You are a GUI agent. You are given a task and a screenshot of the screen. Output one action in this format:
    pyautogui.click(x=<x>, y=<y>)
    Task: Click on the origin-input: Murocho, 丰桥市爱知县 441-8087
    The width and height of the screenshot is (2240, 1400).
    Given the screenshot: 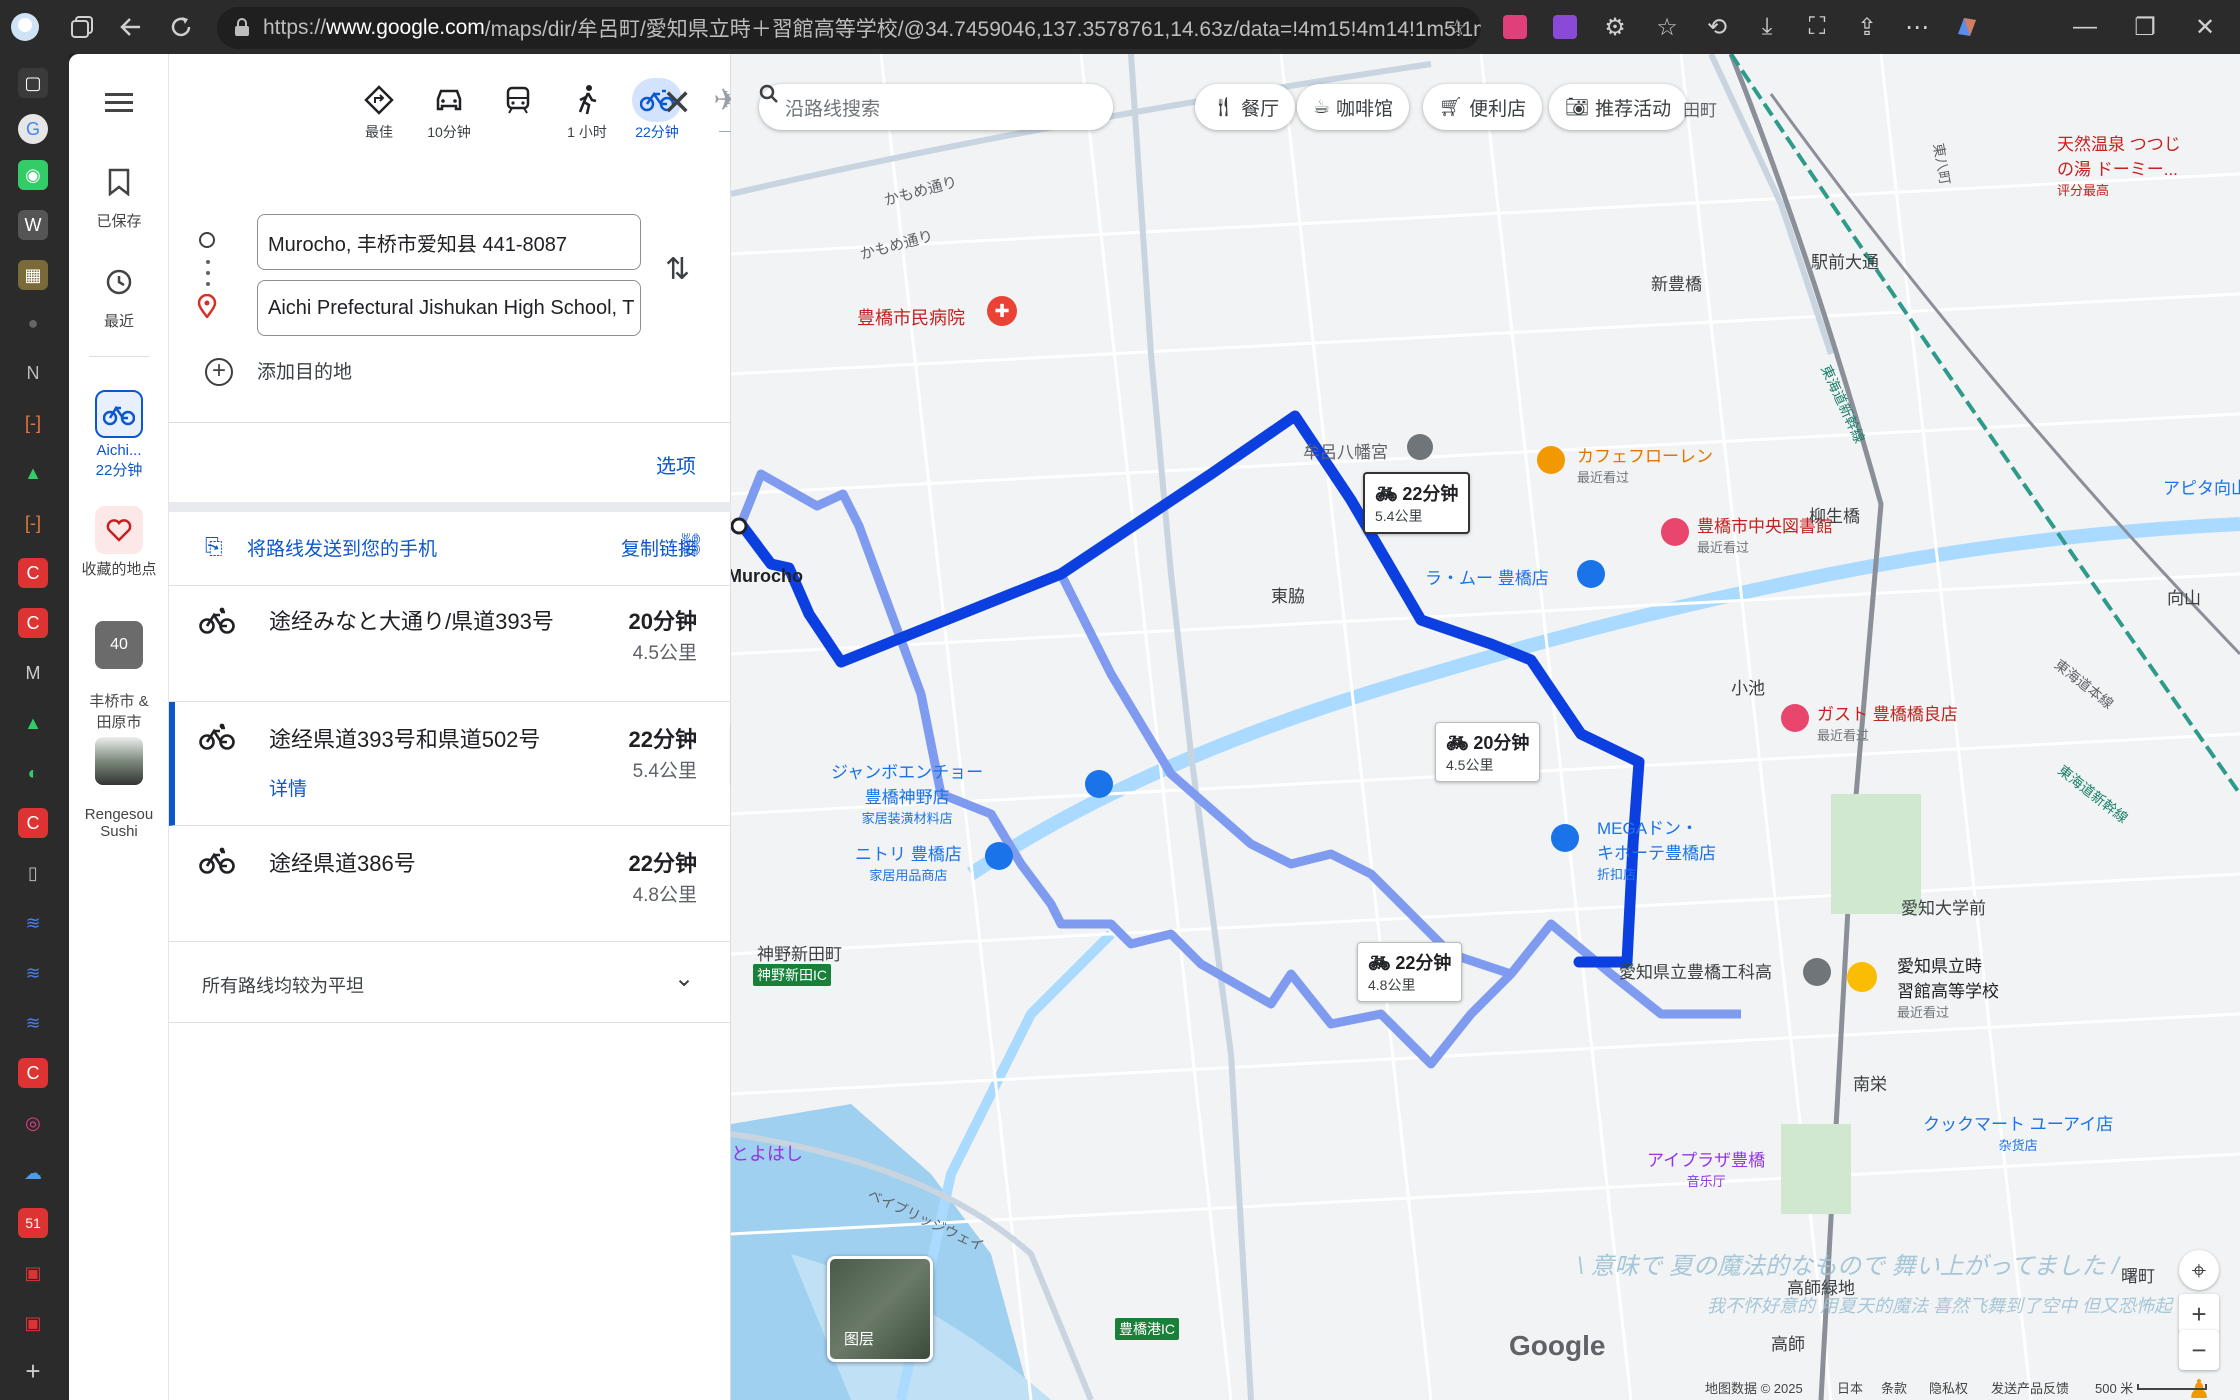 What is the action you would take?
    pyautogui.click(x=449, y=242)
    